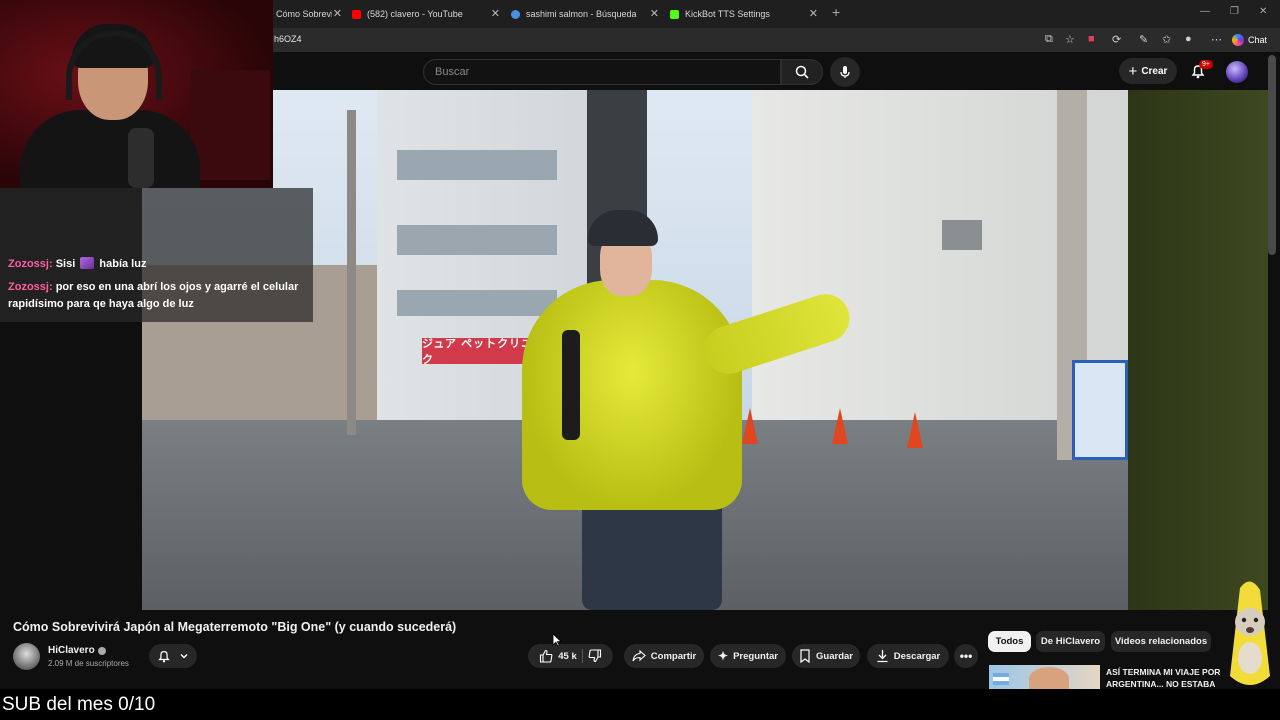  I want to click on copilot-chat-button: Chat, so click(1254, 40).